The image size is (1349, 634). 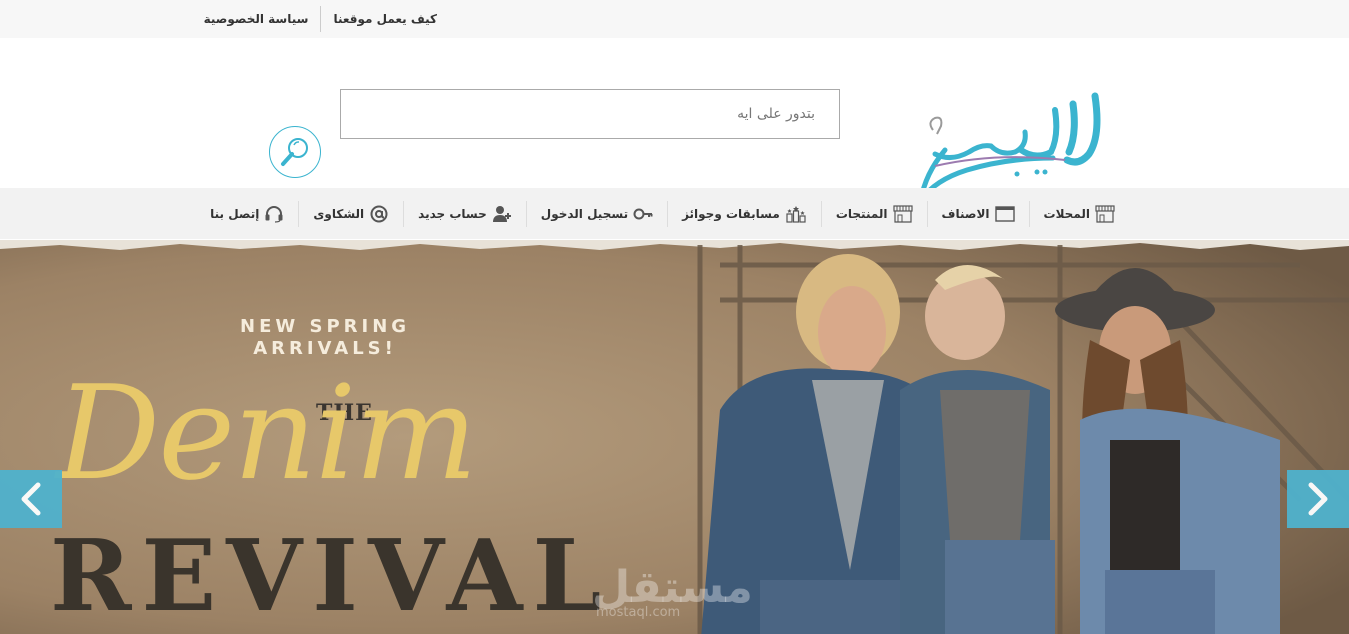 What do you see at coordinates (1004, 213) in the screenshot?
I see `window-icon` at bounding box center [1004, 213].